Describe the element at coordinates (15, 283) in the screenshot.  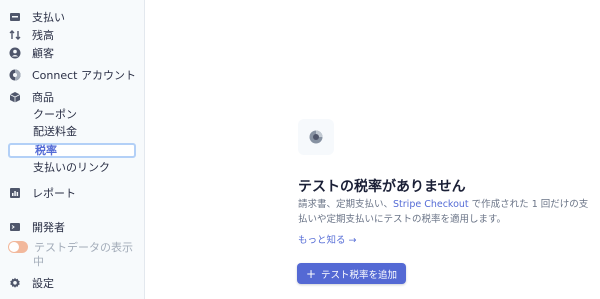
I see `gear-icon` at that location.